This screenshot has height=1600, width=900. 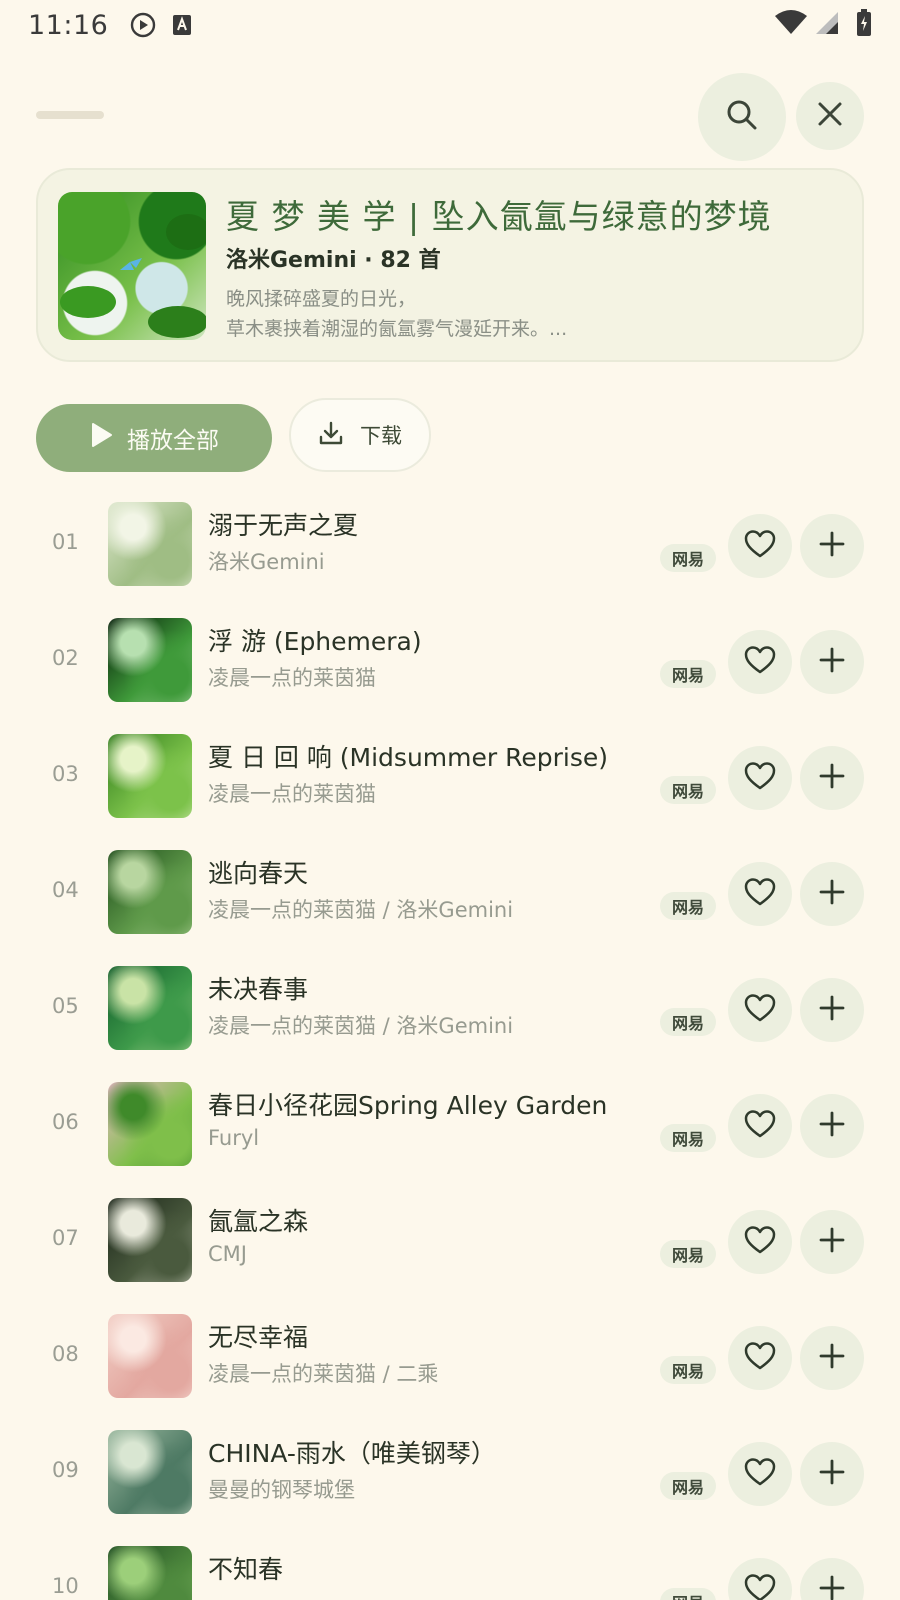 I want to click on song-title: 夏 日 回 响 (Midsummer Reprise), so click(x=408, y=757).